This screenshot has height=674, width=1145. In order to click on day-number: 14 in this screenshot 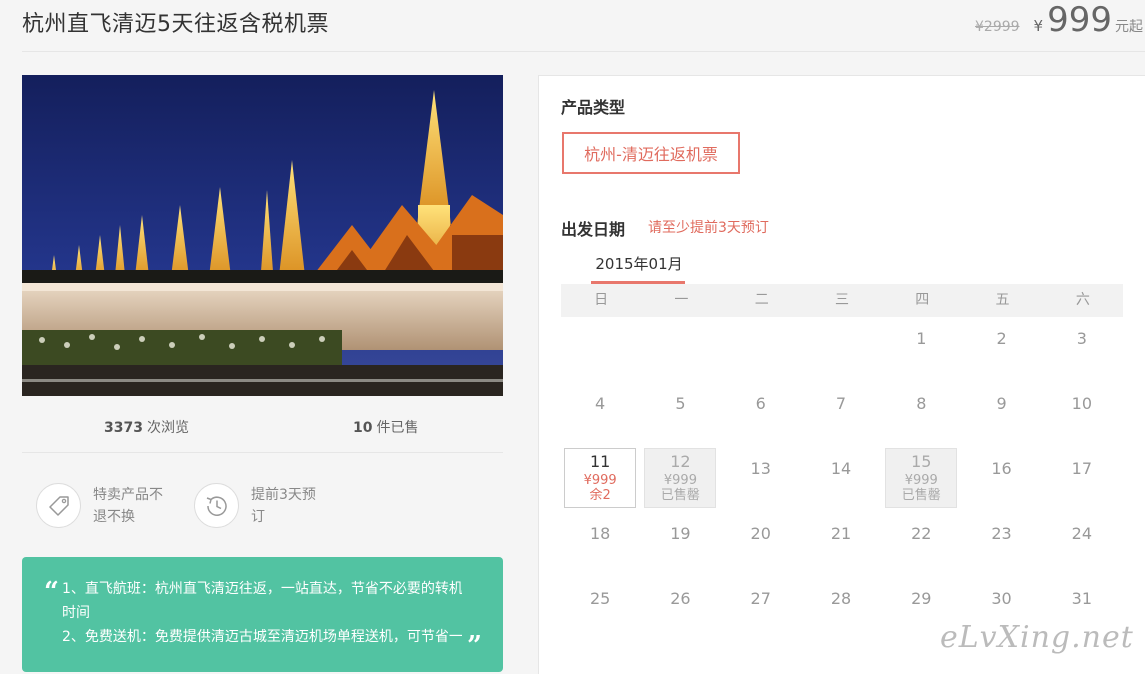, I will do `click(841, 468)`.